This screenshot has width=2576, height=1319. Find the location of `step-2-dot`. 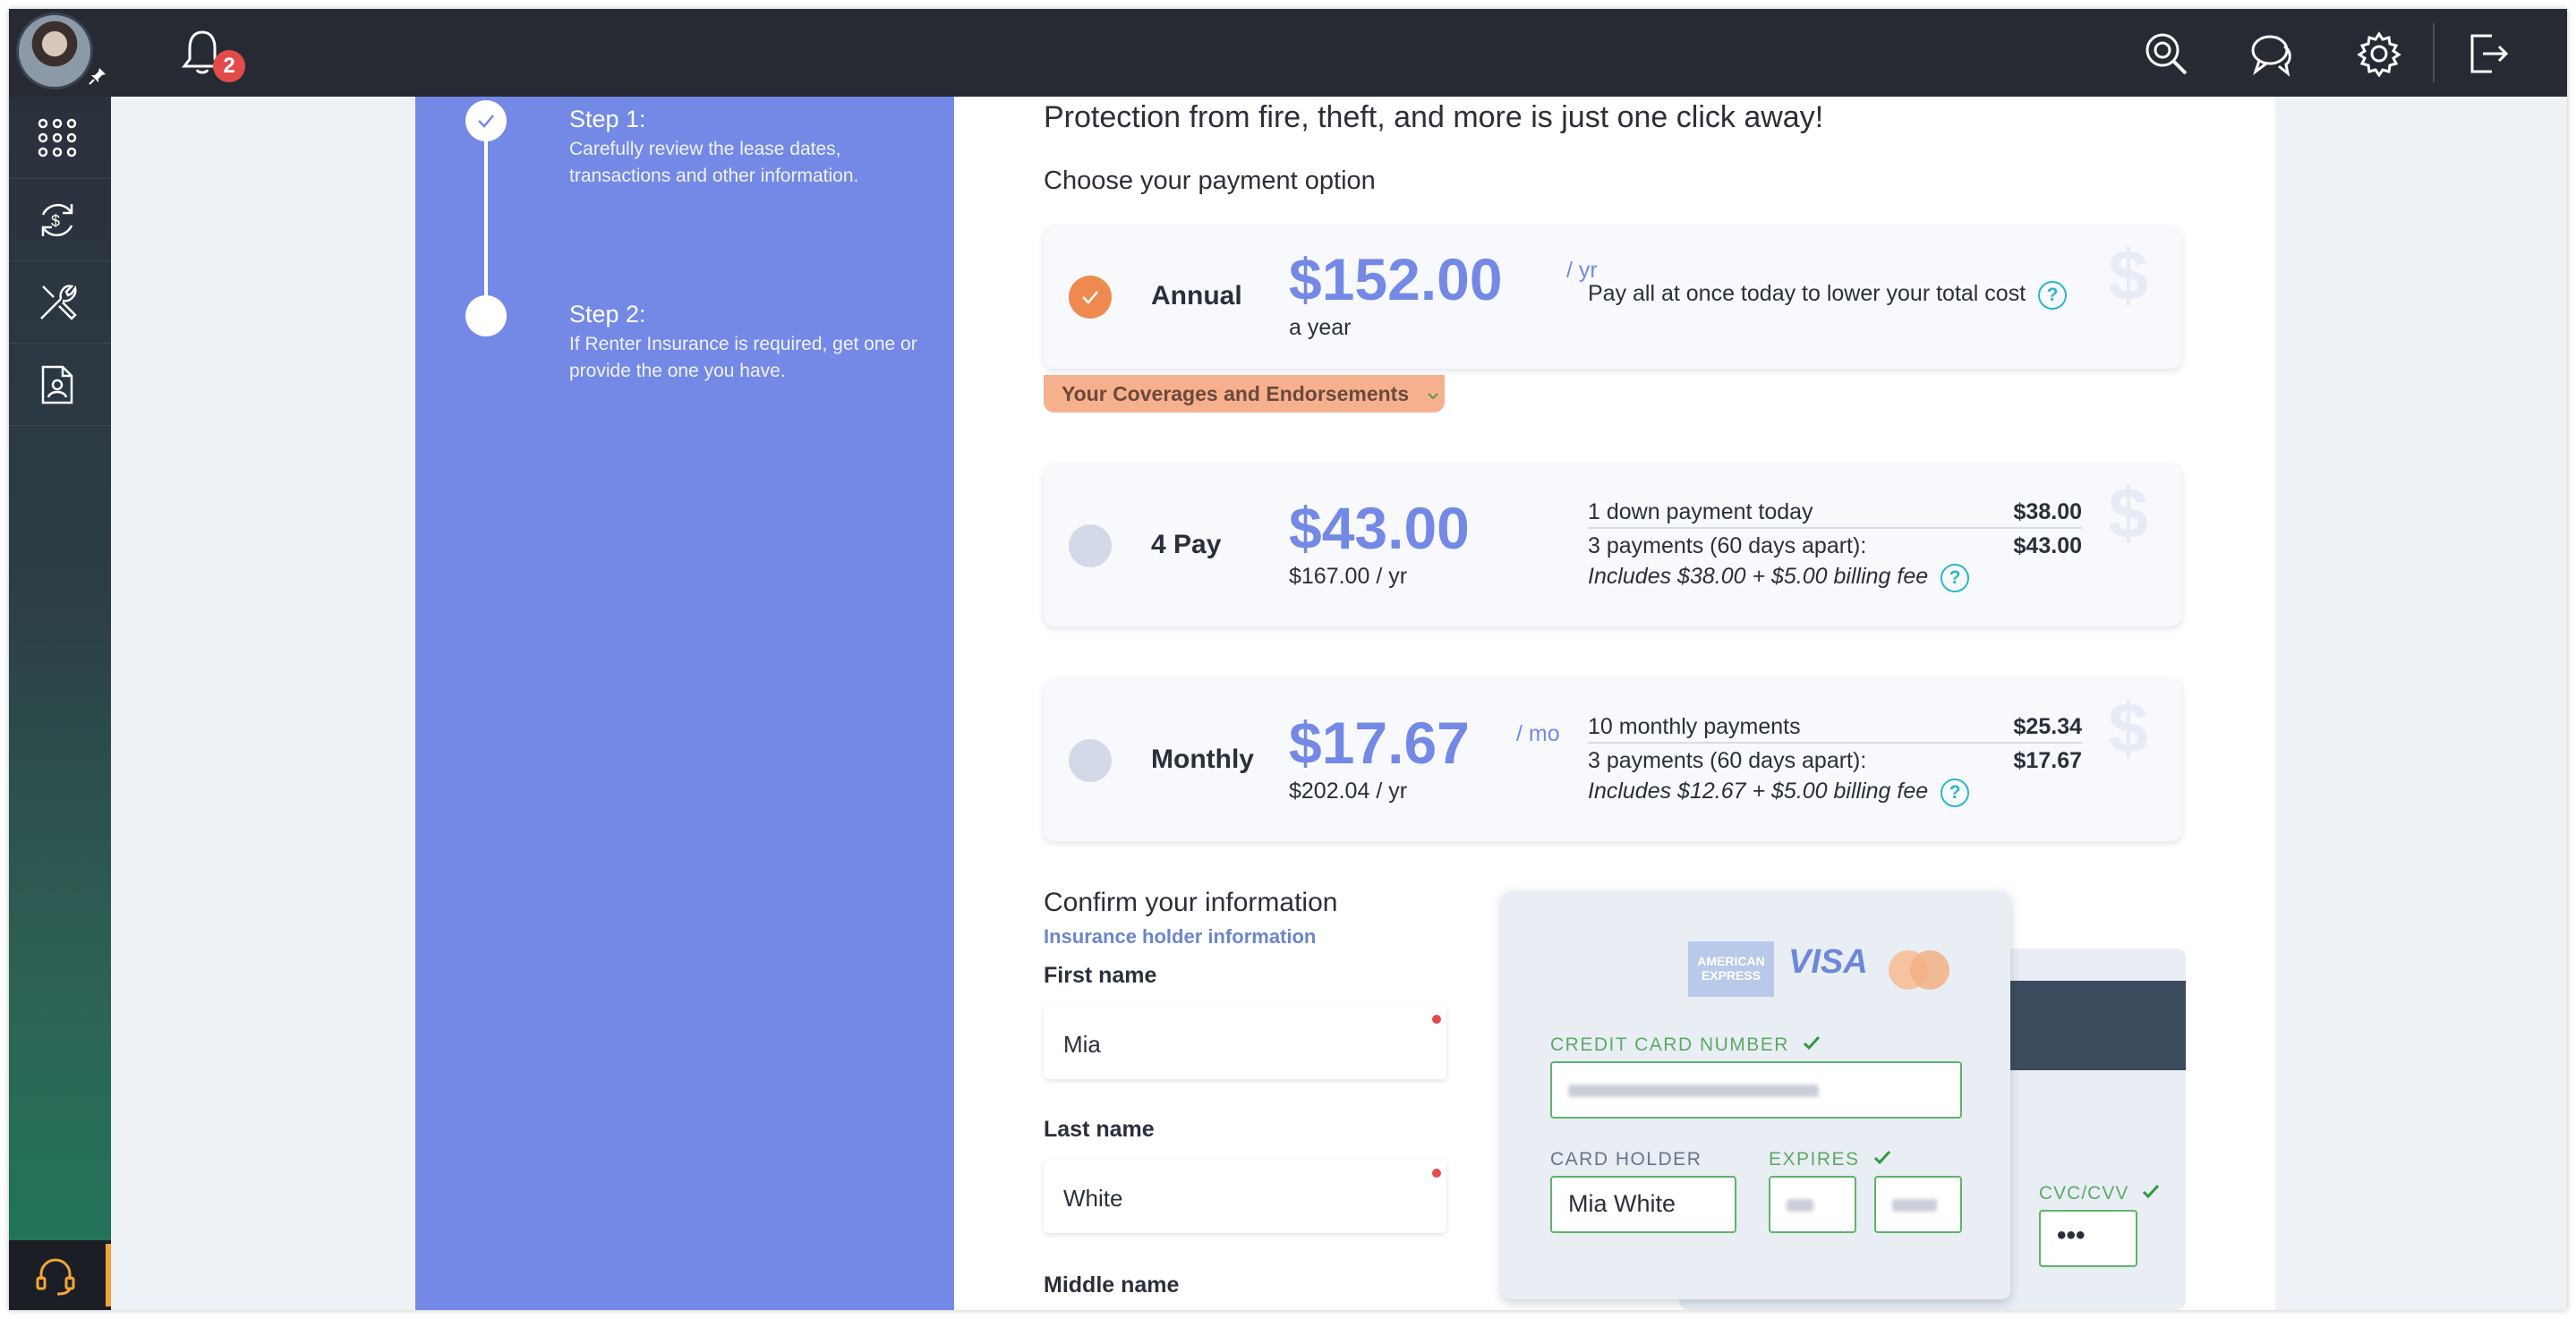

step-2-dot is located at coordinates (486, 315).